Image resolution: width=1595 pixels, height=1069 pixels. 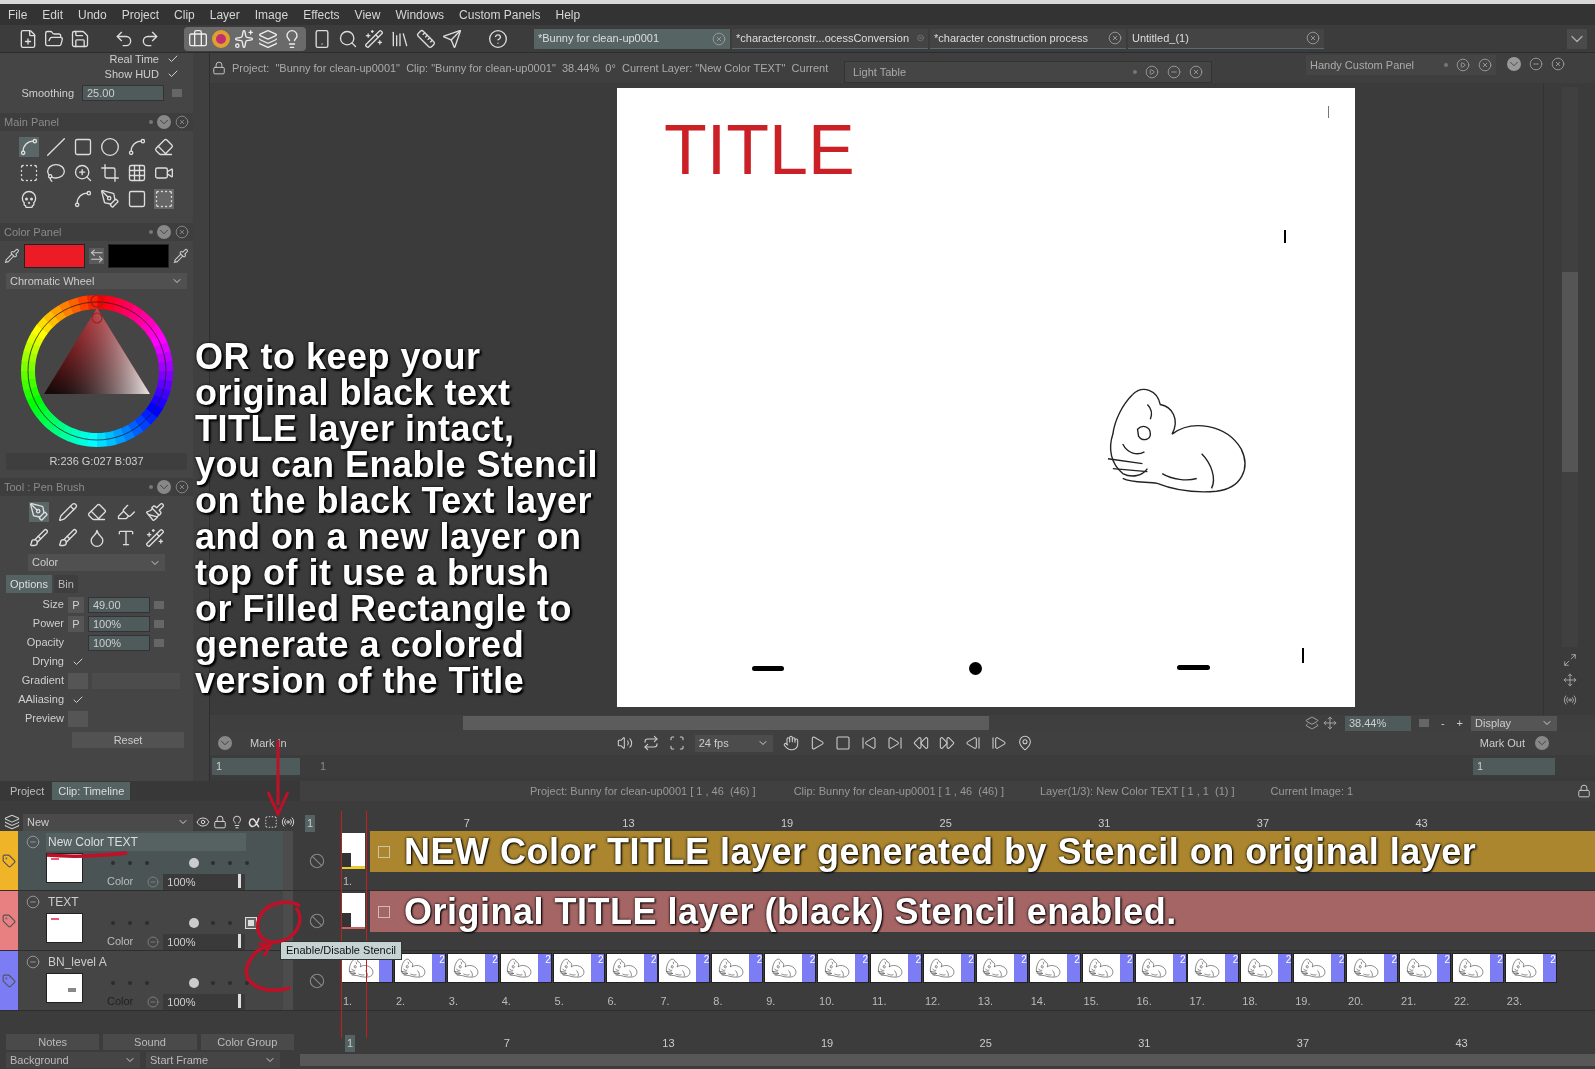 What do you see at coordinates (1577, 38) in the screenshot?
I see `dropdown-icon` at bounding box center [1577, 38].